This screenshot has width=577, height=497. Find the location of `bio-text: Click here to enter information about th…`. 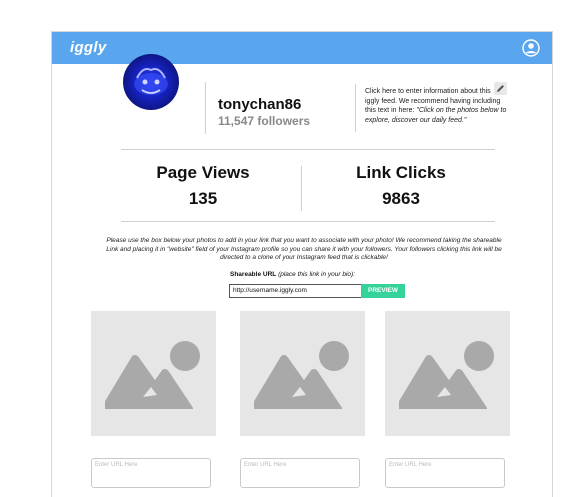

bio-text: Click here to enter information about th… is located at coordinates (436, 106).